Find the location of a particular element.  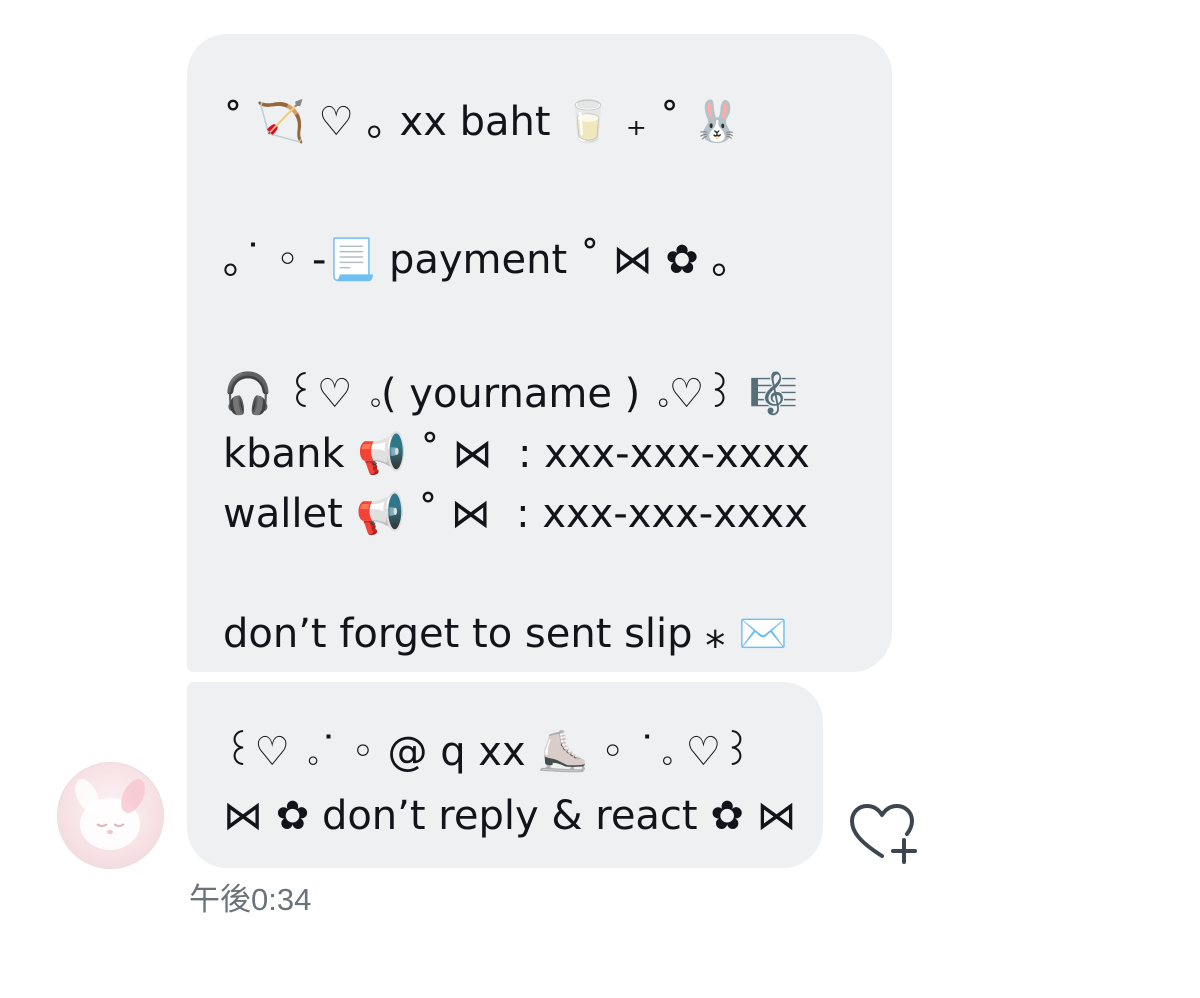

avatar-image-icon is located at coordinates (110, 814).